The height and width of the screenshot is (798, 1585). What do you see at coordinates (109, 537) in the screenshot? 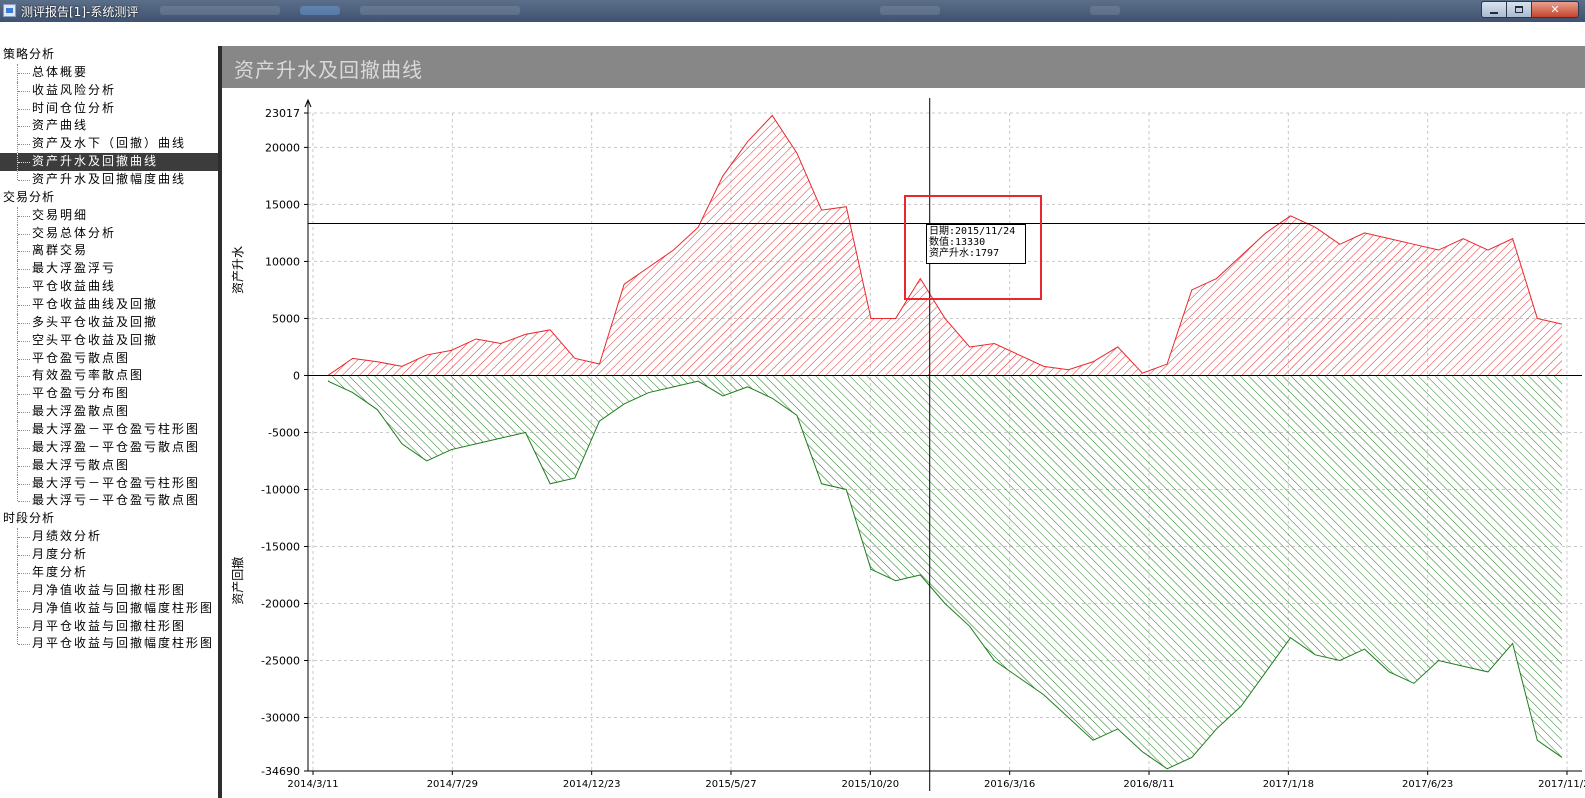
I see `tree-item: 月绩效分析` at bounding box center [109, 537].